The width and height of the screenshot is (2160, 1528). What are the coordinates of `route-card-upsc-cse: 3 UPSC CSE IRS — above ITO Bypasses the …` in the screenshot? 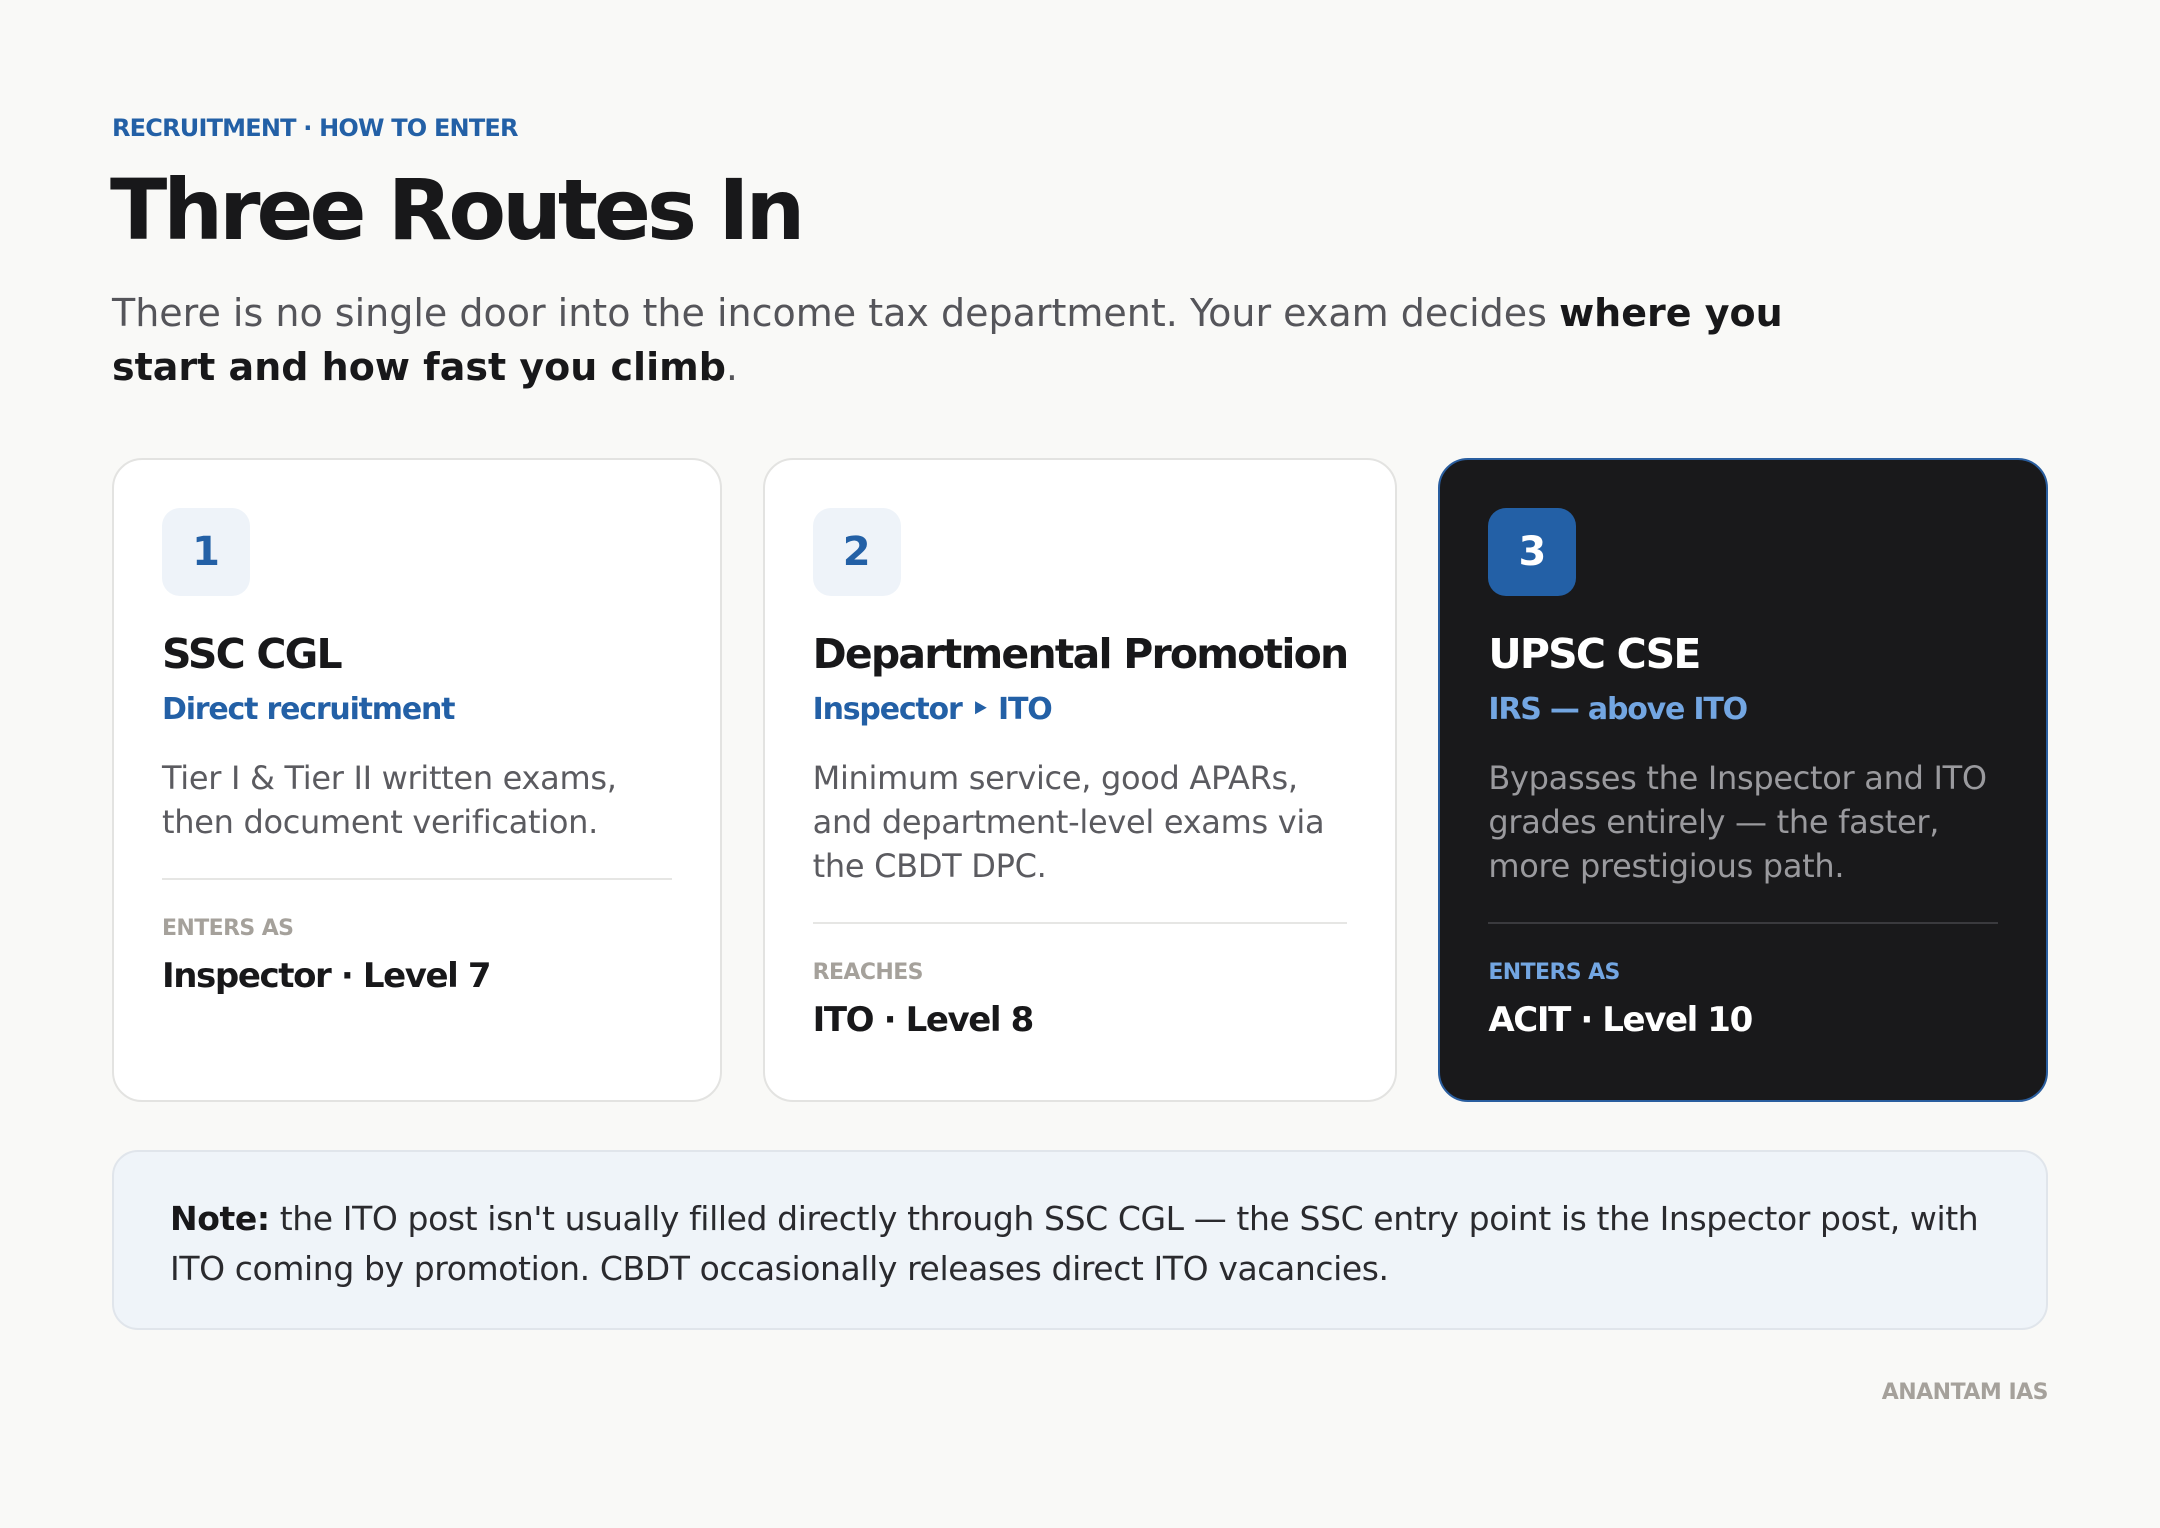 It's located at (1743, 780).